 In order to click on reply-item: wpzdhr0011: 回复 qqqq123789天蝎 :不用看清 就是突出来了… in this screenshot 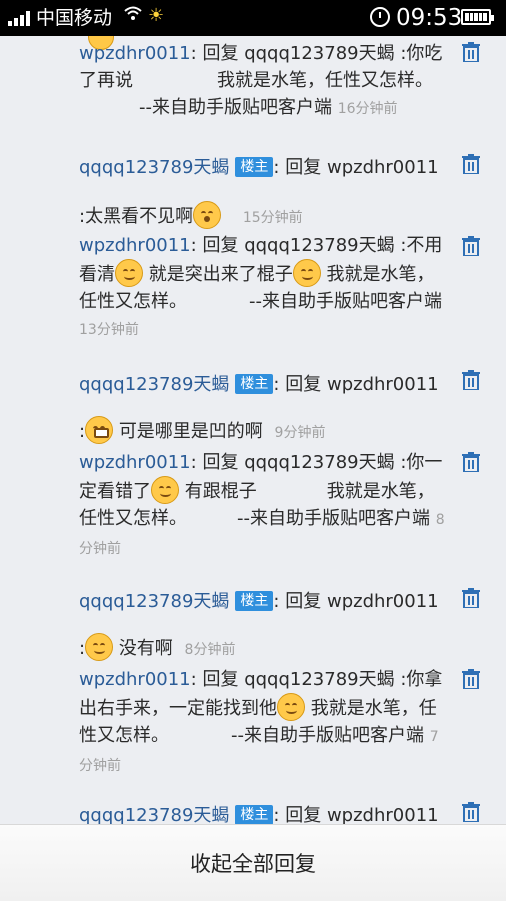, I will do `click(261, 286)`.